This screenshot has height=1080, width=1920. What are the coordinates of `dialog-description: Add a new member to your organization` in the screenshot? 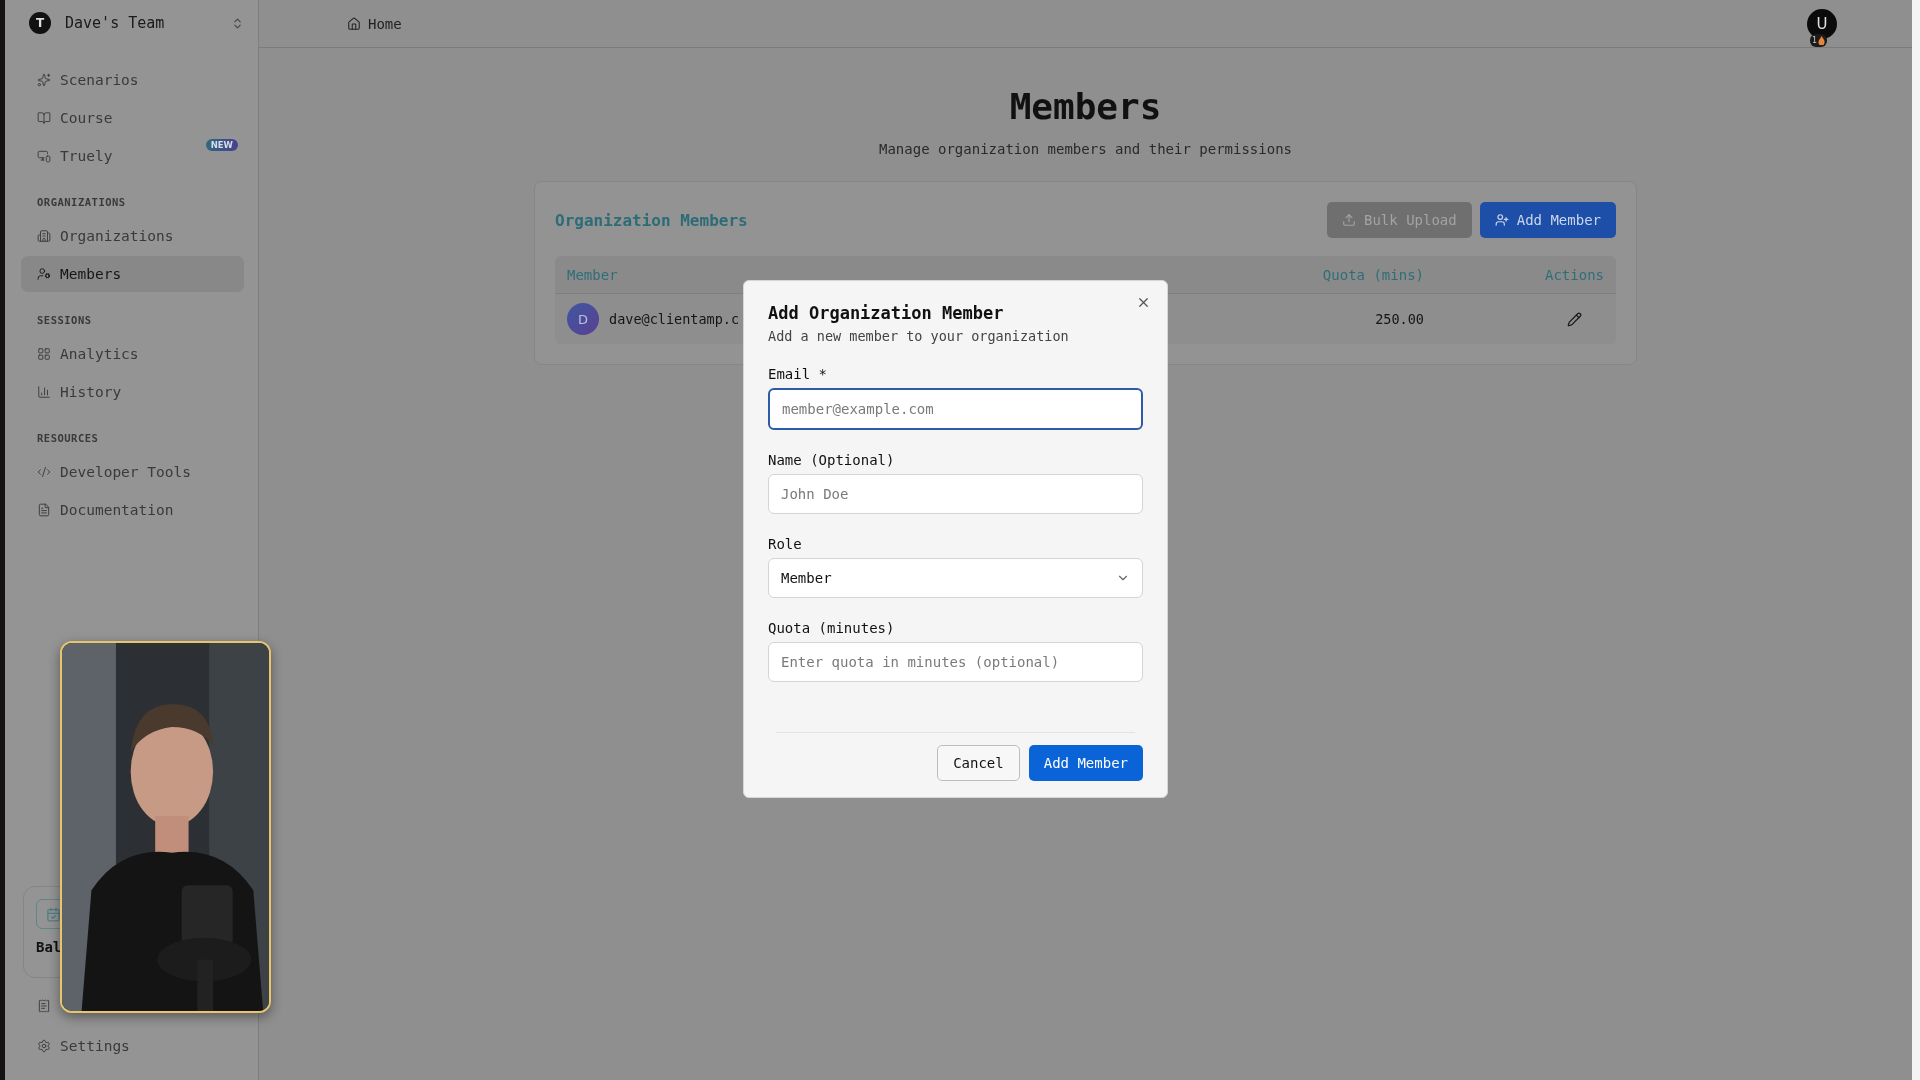 It's located at (919, 336).